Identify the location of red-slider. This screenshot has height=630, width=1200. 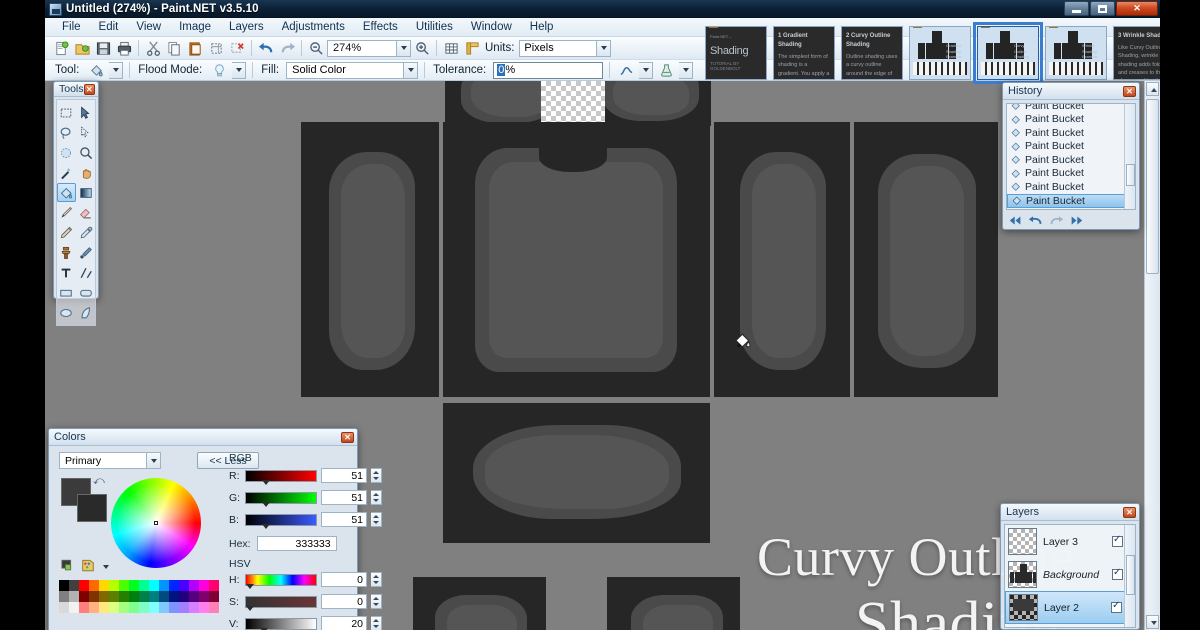
(281, 477).